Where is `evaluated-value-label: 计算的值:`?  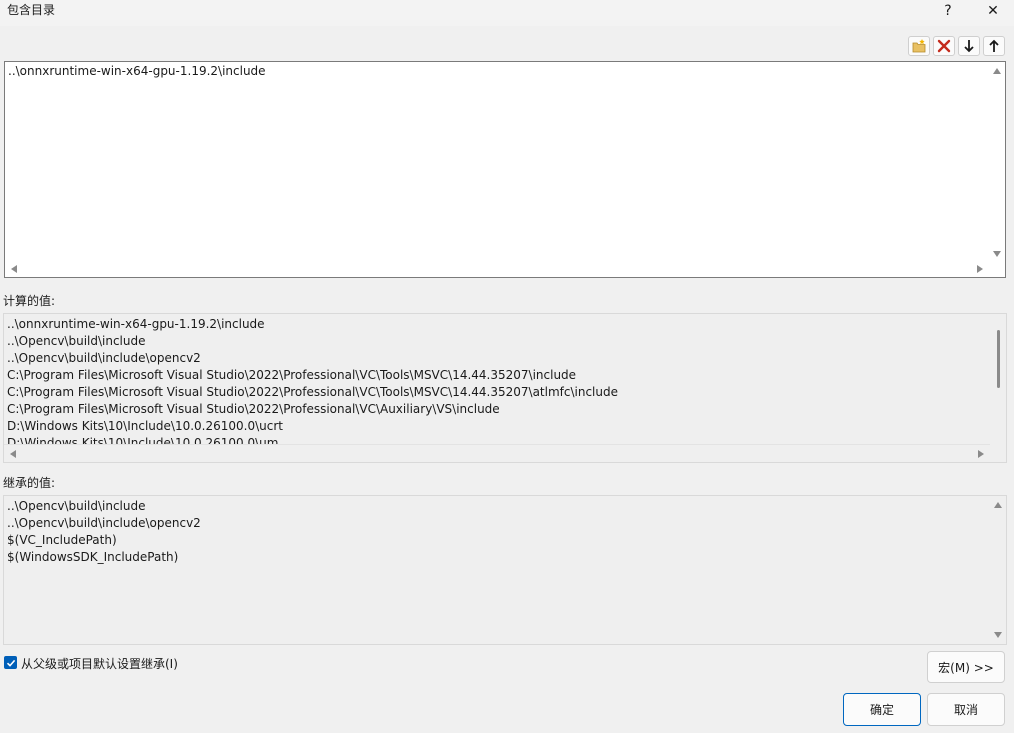
evaluated-value-label: 计算的值: is located at coordinates (29, 301).